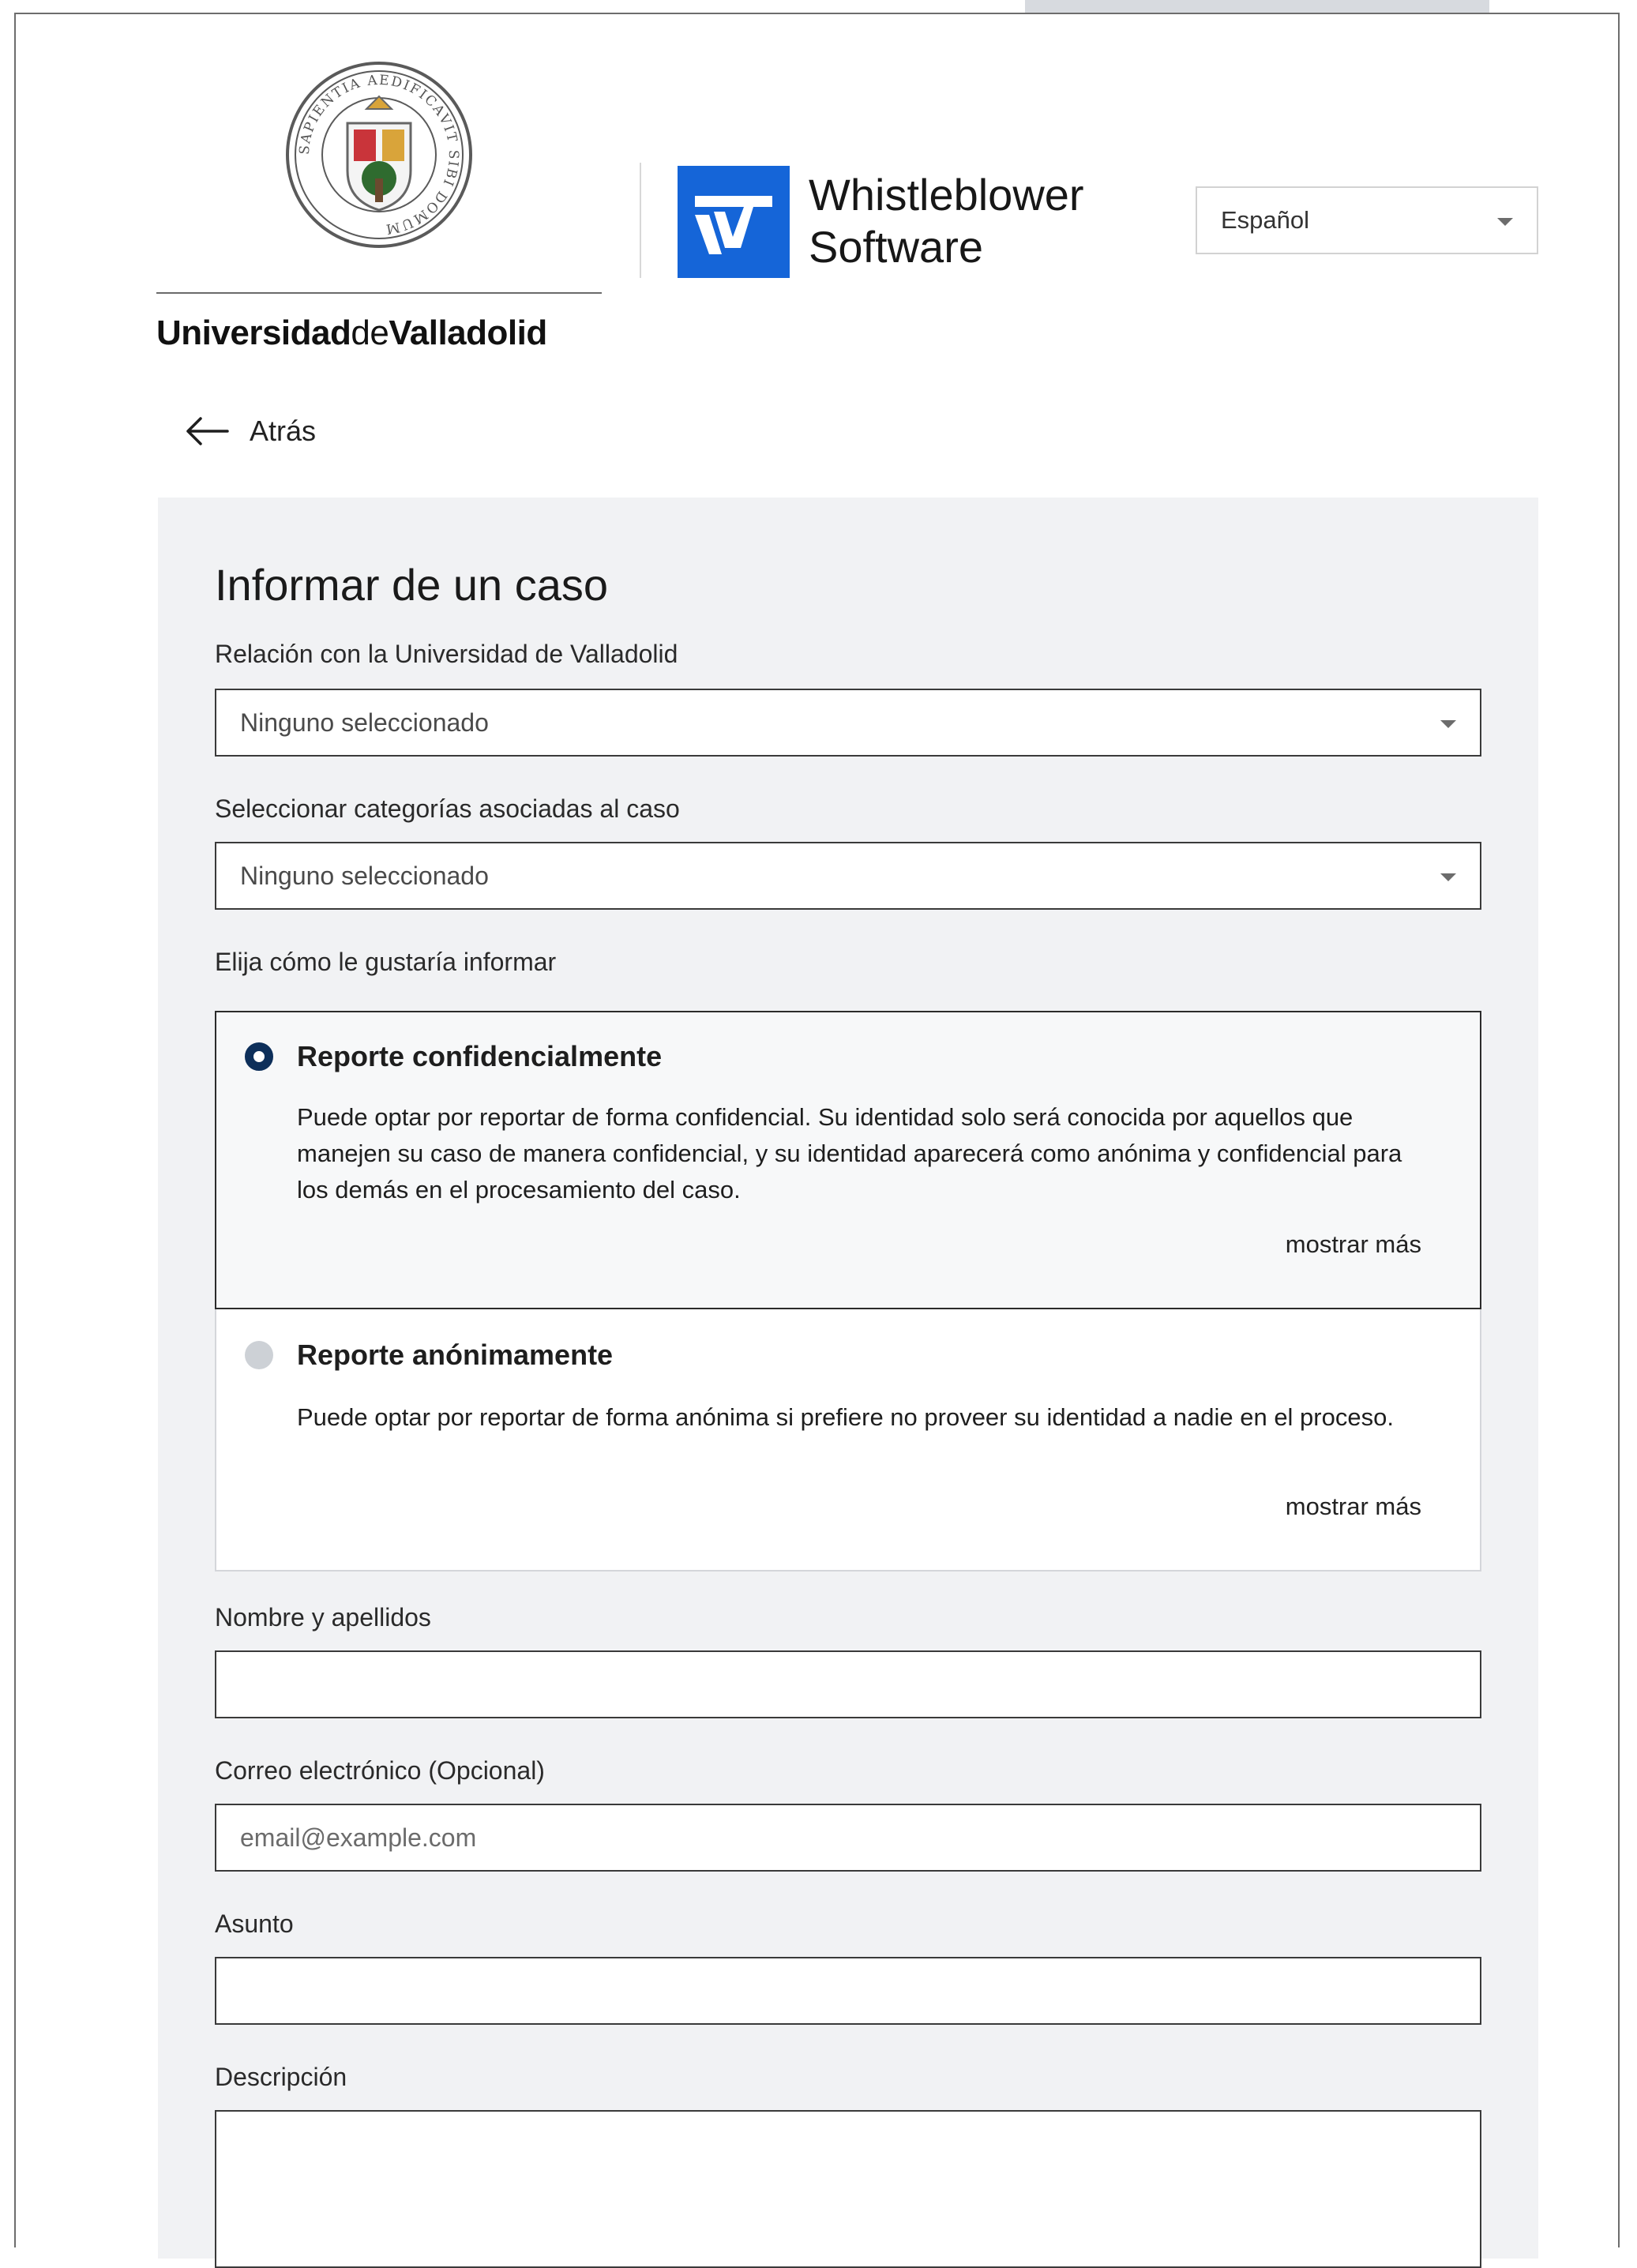 Image resolution: width=1637 pixels, height=2268 pixels. I want to click on top-strip, so click(1257, 7).